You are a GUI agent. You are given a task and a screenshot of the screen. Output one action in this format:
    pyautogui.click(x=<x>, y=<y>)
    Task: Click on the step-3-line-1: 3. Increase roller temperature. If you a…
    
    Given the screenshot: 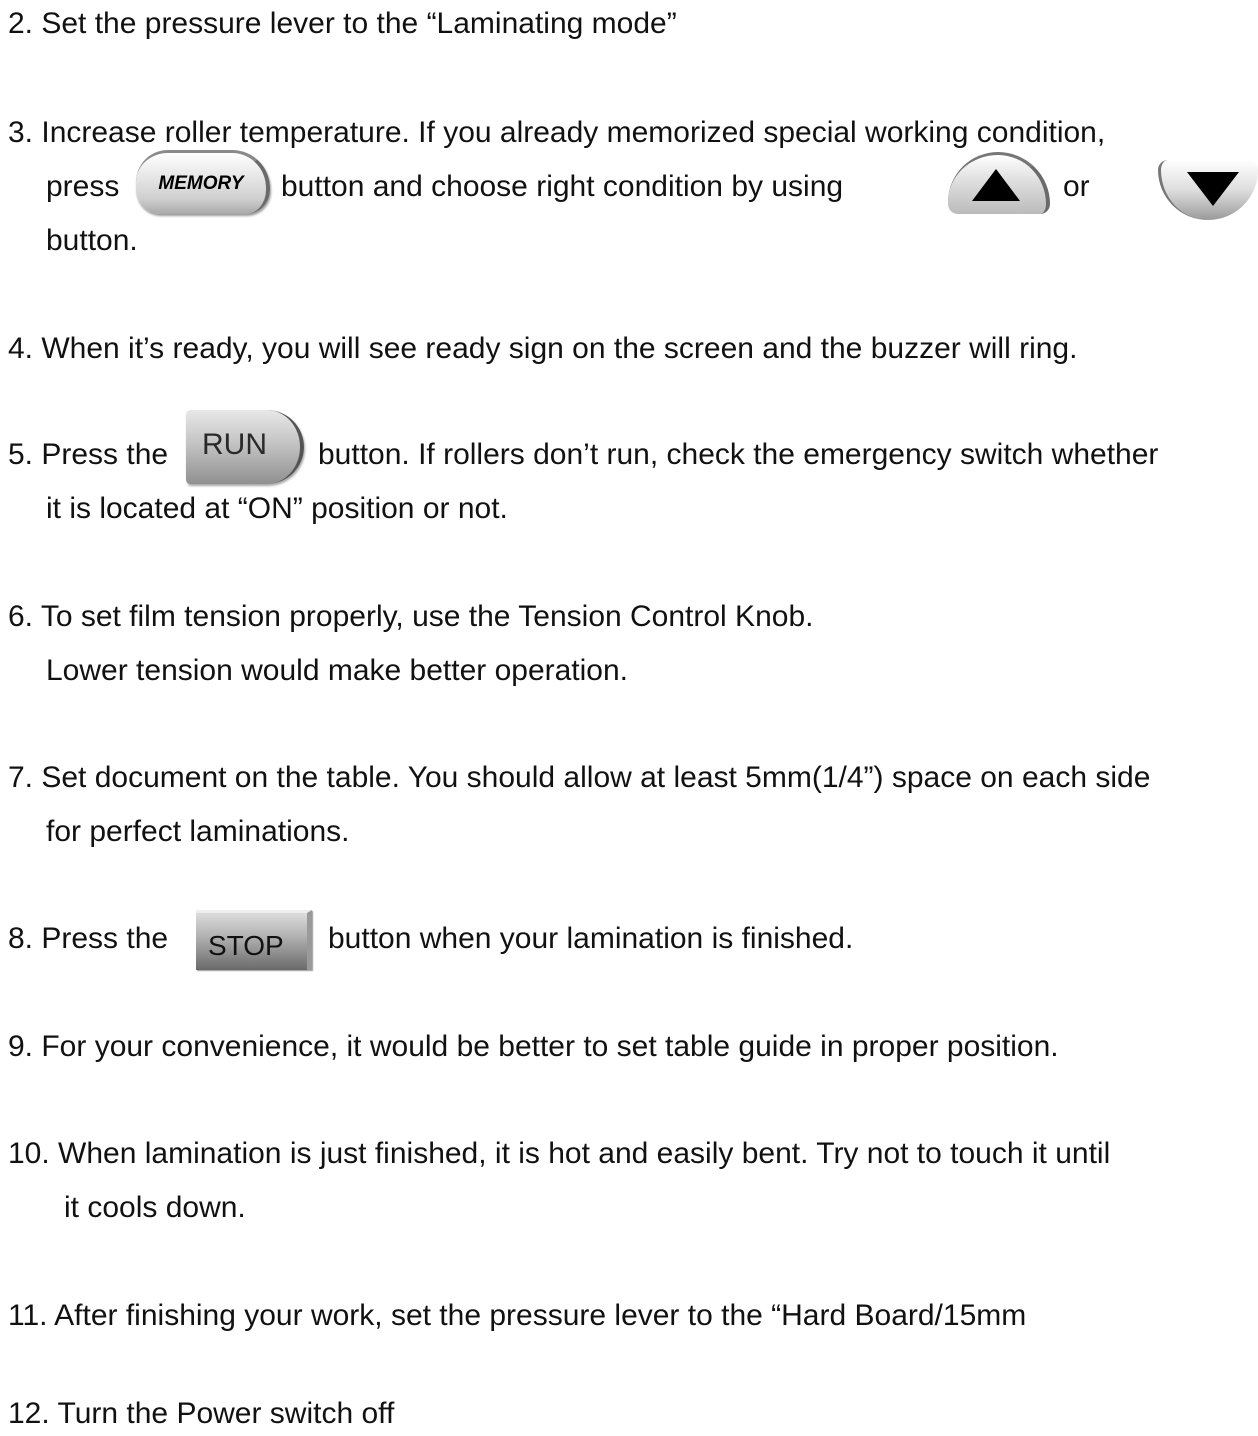 What is the action you would take?
    pyautogui.click(x=557, y=132)
    